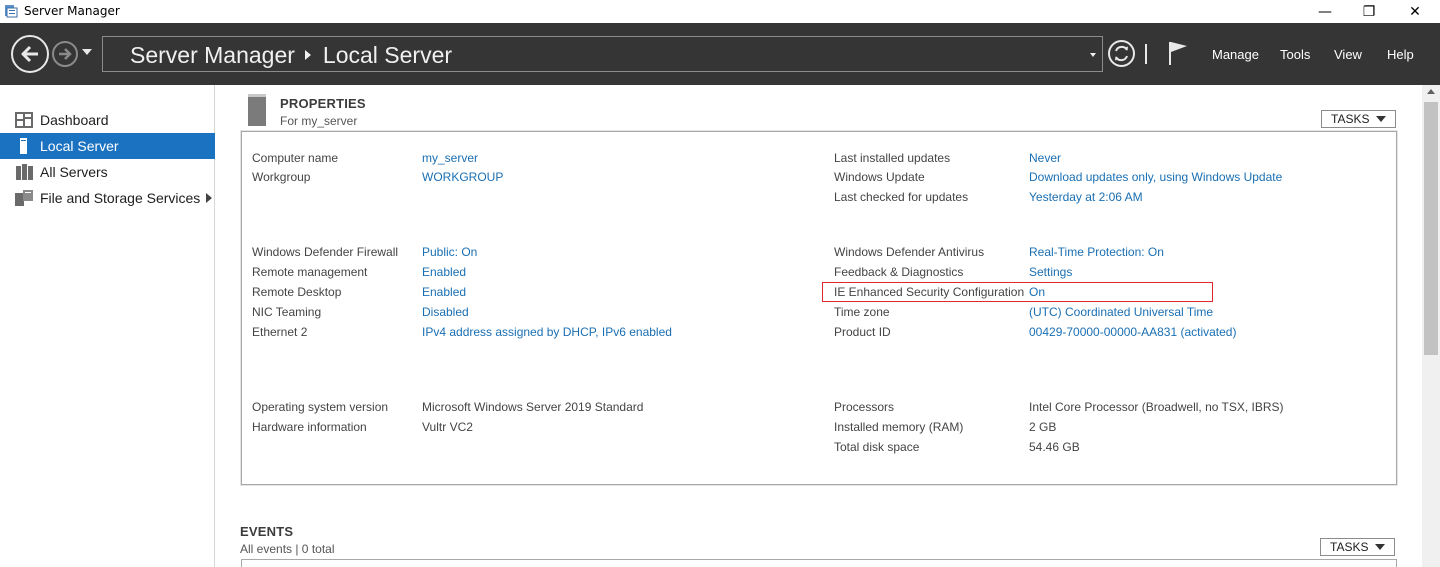 The height and width of the screenshot is (567, 1440). I want to click on back-button, so click(30, 54).